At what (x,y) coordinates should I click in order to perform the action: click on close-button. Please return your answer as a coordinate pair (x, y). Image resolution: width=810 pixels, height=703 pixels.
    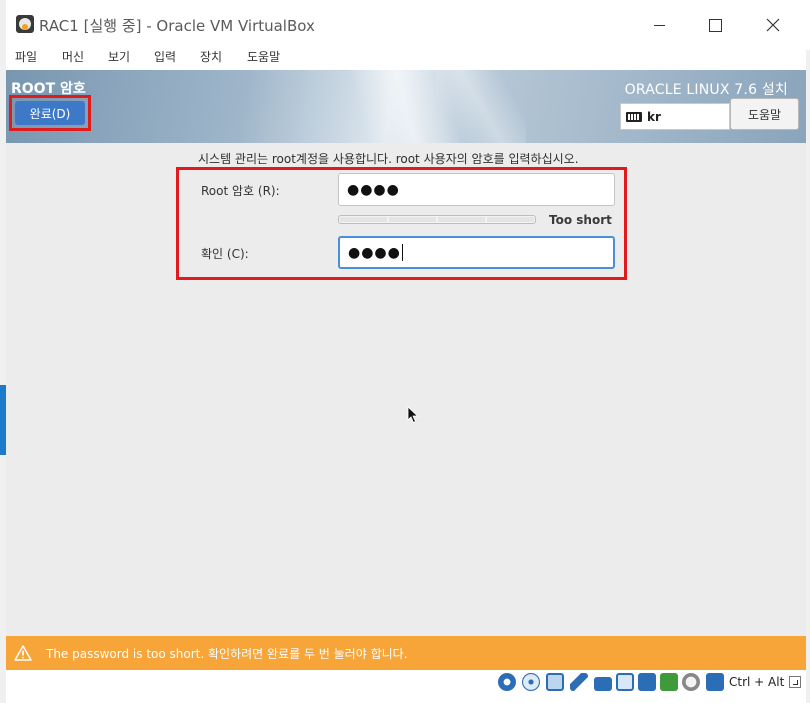
    Looking at the image, I should click on (773, 25).